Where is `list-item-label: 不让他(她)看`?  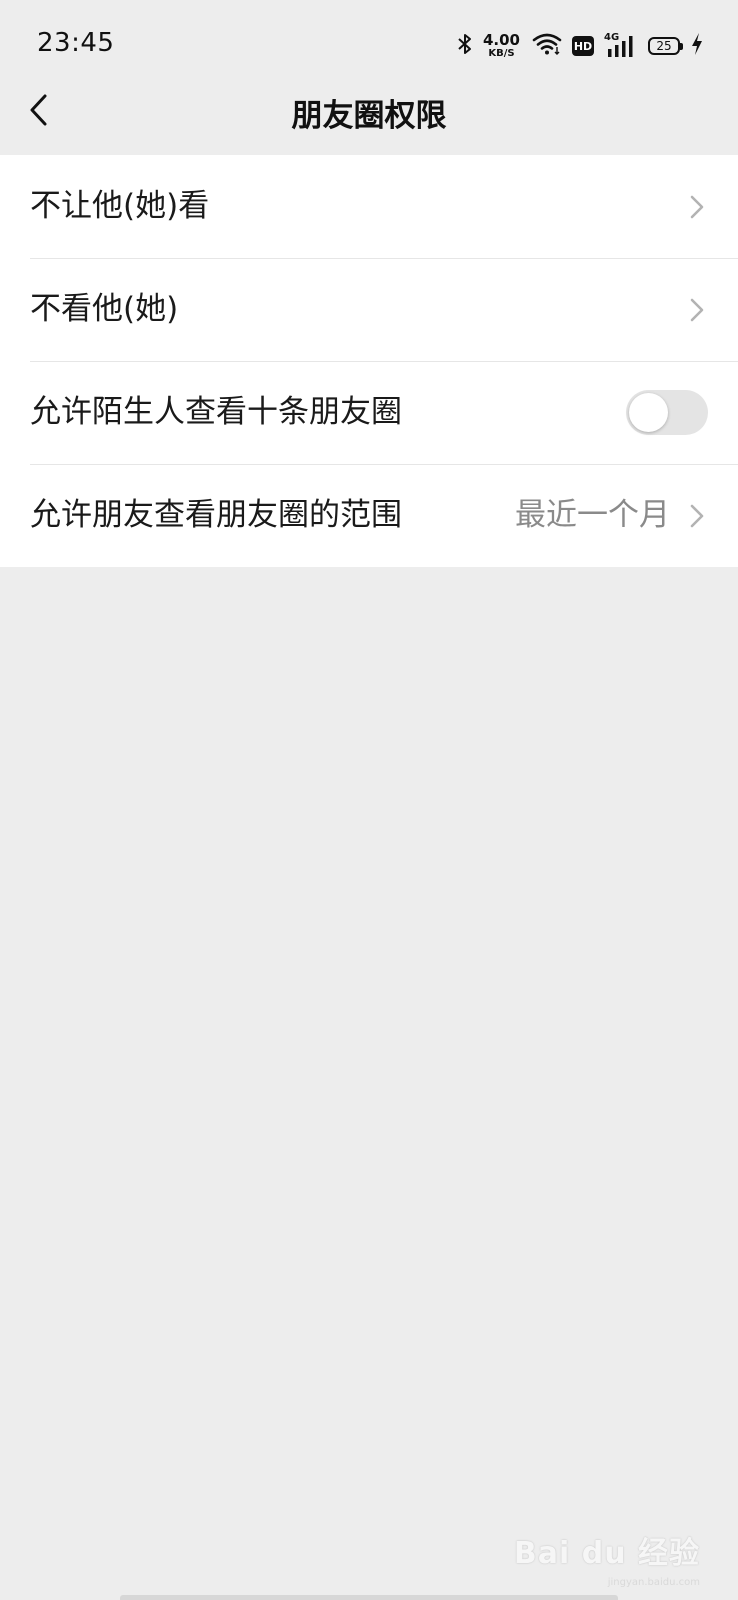 list-item-label: 不让他(她)看 is located at coordinates (120, 206).